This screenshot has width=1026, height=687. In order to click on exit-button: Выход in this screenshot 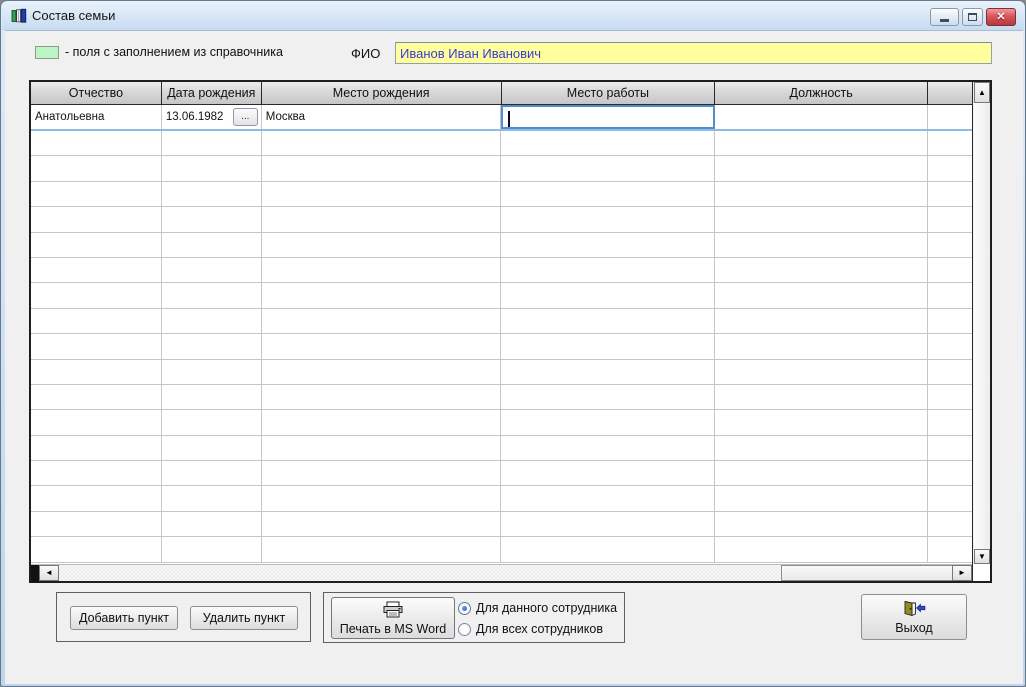, I will do `click(914, 617)`.